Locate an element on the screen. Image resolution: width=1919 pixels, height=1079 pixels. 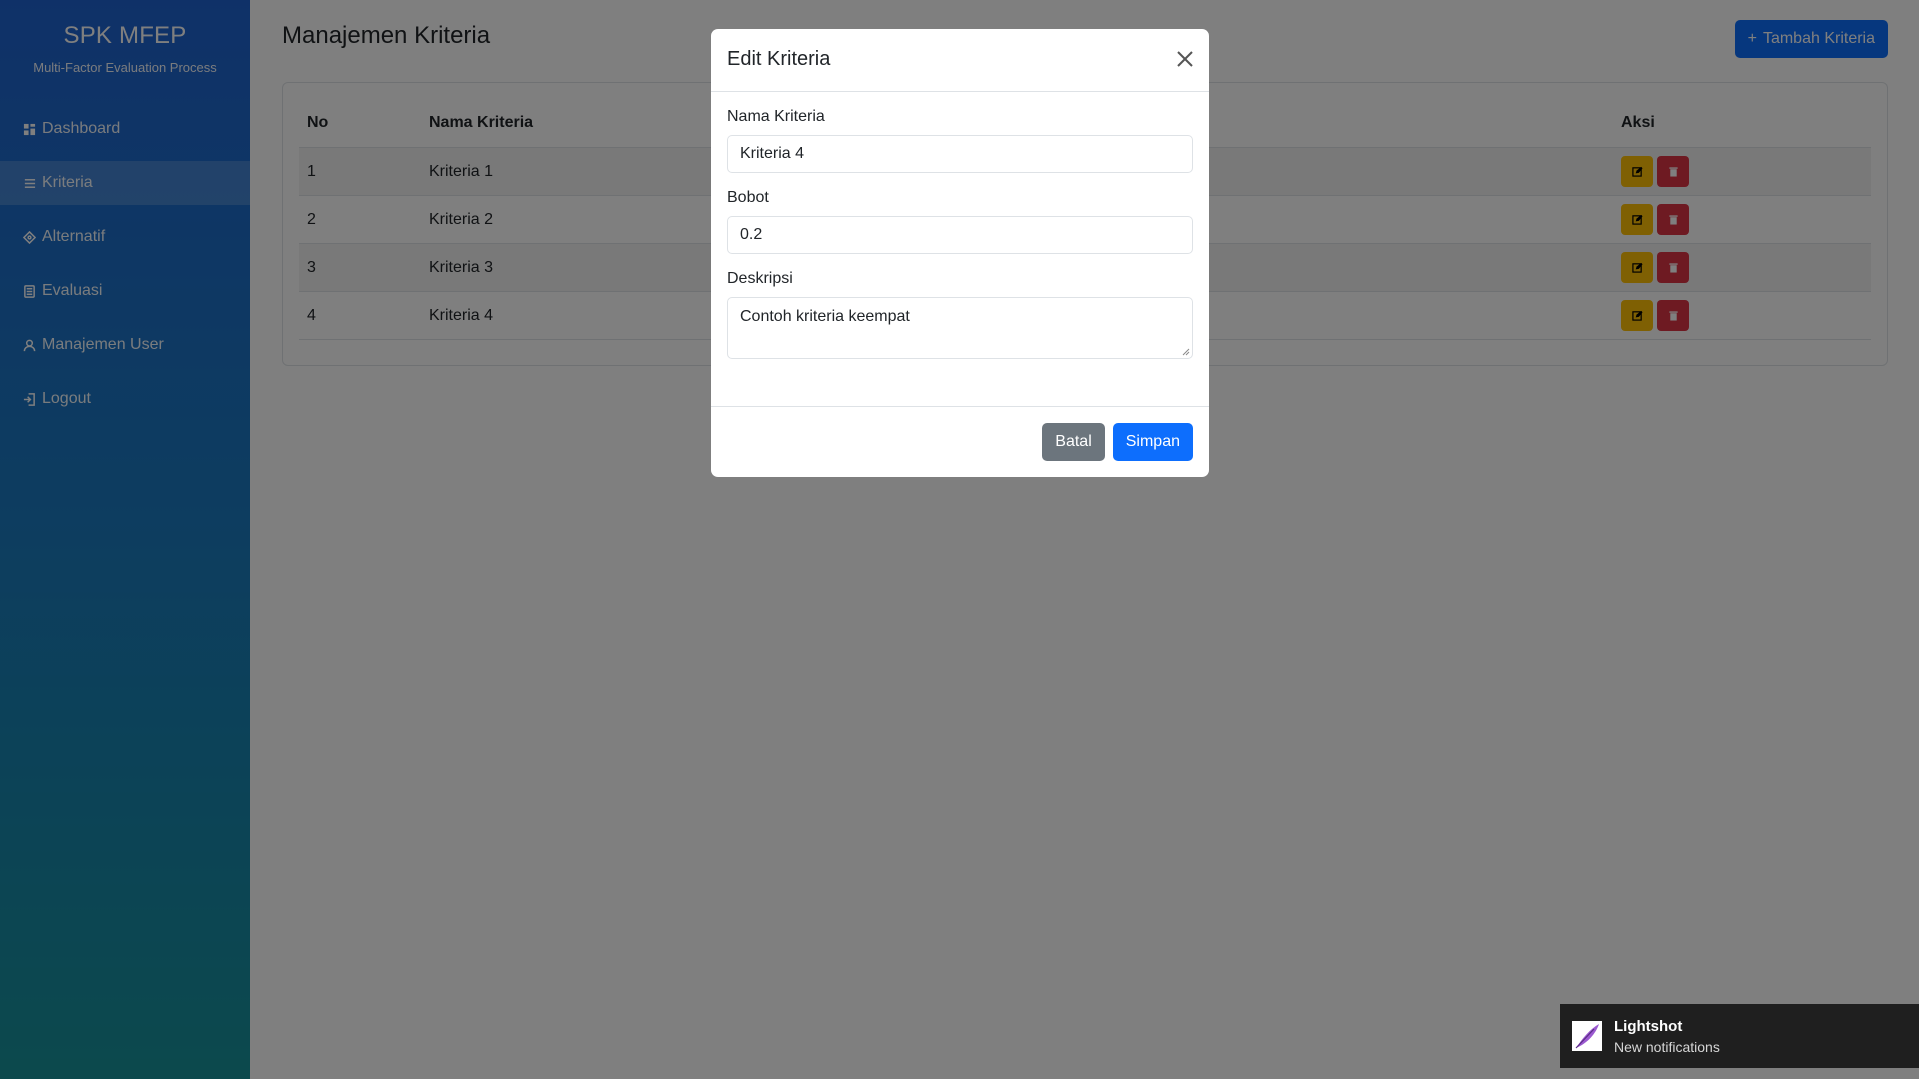
bobot-label: Bobot is located at coordinates (748, 197).